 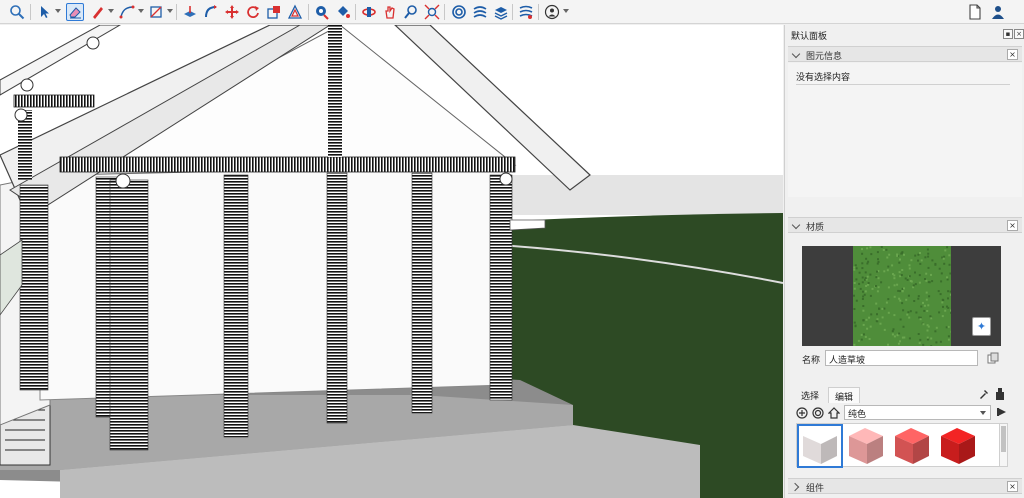 What do you see at coordinates (552, 12) in the screenshot?
I see `user-circle-icon` at bounding box center [552, 12].